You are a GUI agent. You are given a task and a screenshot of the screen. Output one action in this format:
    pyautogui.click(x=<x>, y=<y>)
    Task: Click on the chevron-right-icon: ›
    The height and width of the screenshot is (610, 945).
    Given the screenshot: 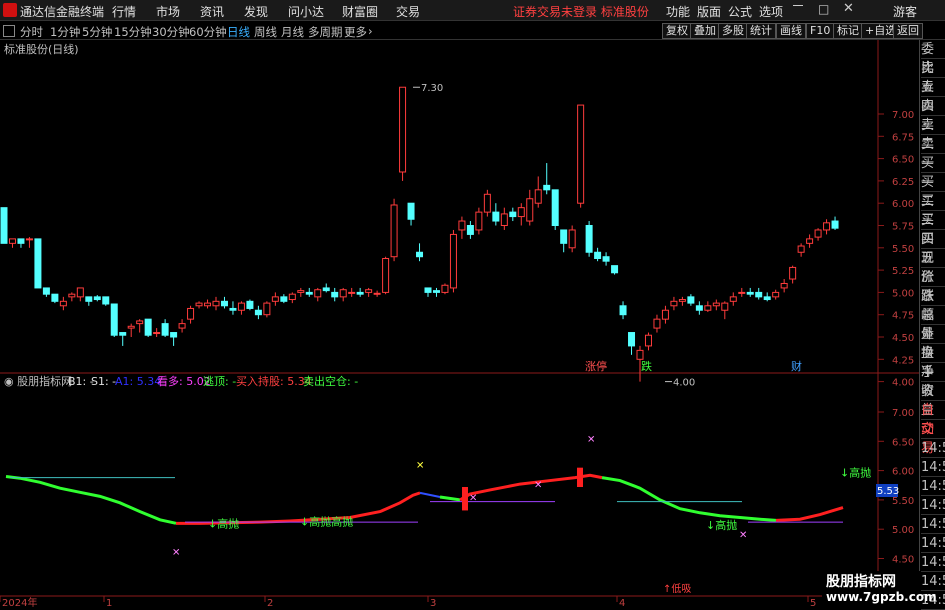 What is the action you would take?
    pyautogui.click(x=370, y=31)
    